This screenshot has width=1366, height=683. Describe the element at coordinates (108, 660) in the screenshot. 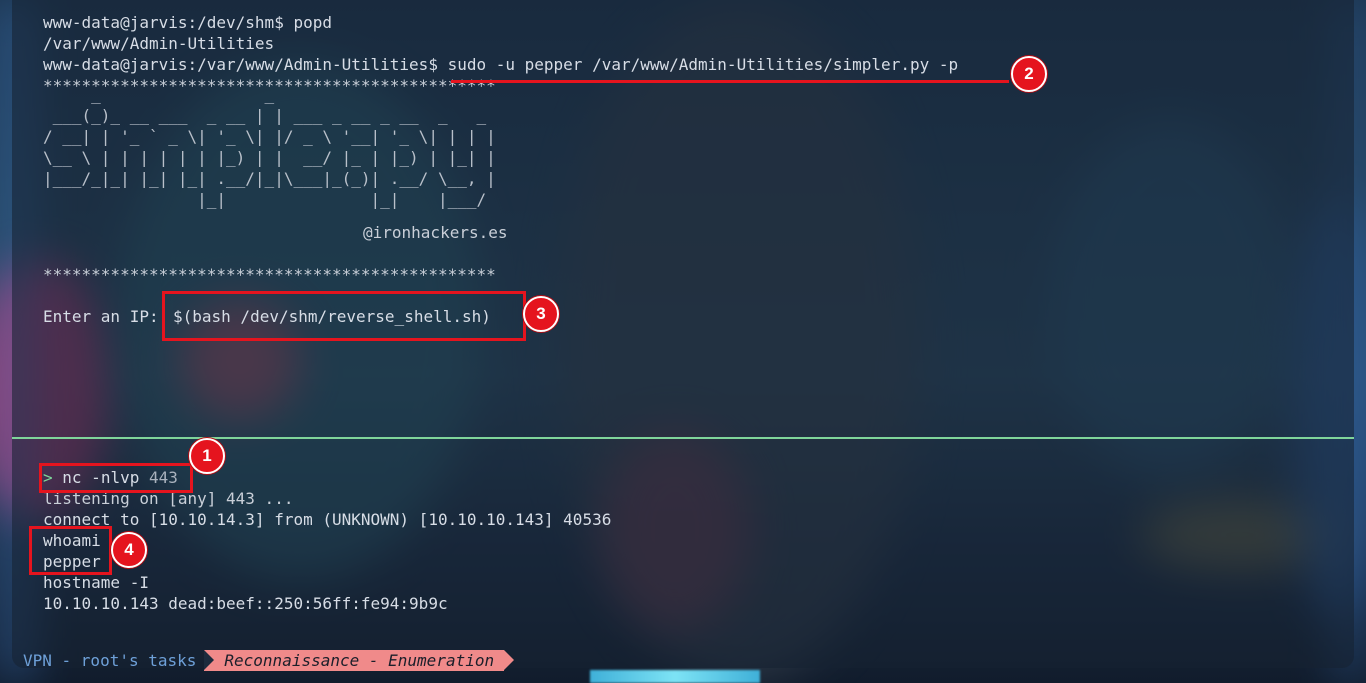

I see `session-name: VPN - root's tasks` at that location.